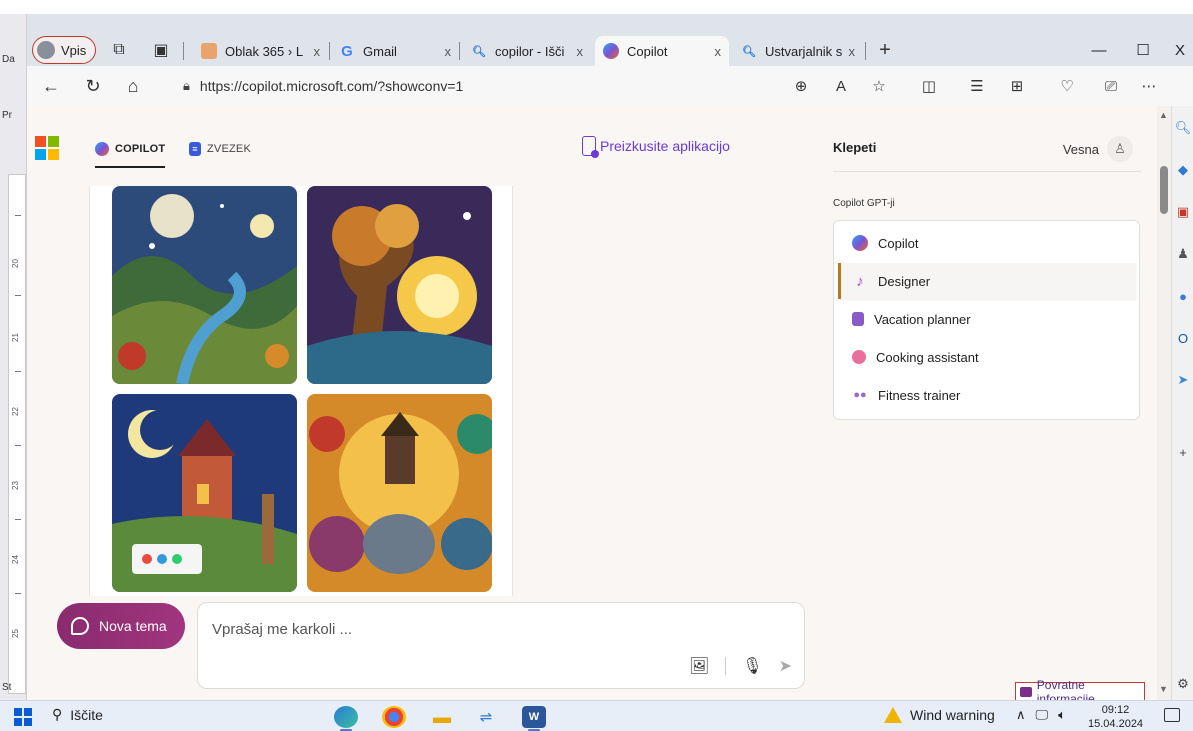 This screenshot has width=1193, height=731. What do you see at coordinates (534, 718) in the screenshot?
I see `word-icon: W` at bounding box center [534, 718].